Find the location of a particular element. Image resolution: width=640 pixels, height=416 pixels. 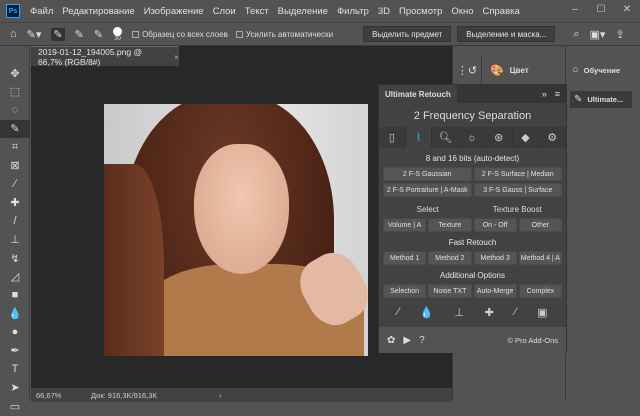

rectangle-tool-icon: ▭ is located at coordinates (15, 406).